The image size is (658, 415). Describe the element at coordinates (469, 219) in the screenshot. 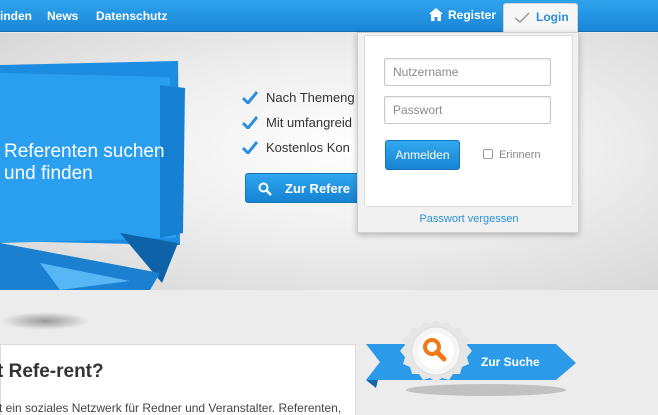

I see `forgot-password-link: Passwort vergessen` at that location.